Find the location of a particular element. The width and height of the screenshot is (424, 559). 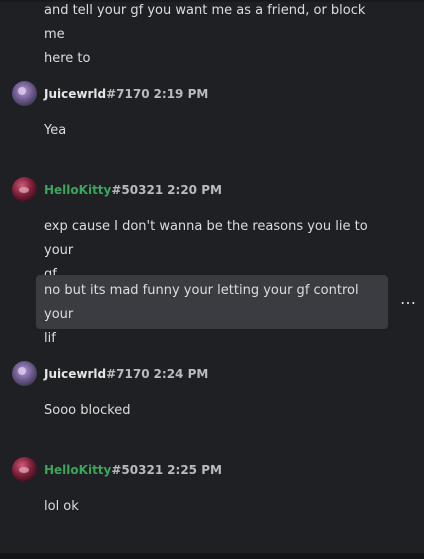

timestamp: 2:19 PM is located at coordinates (181, 94).